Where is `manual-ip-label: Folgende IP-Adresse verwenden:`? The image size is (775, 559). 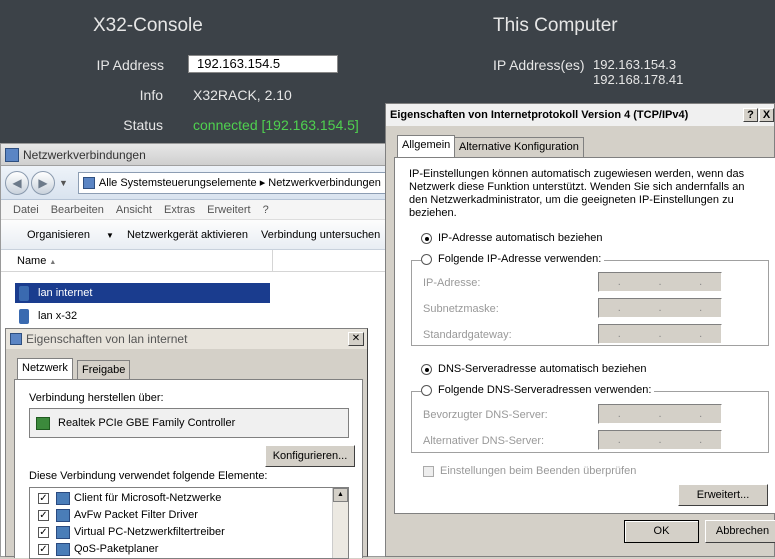
manual-ip-label: Folgende IP-Adresse verwenden: is located at coordinates (520, 259).